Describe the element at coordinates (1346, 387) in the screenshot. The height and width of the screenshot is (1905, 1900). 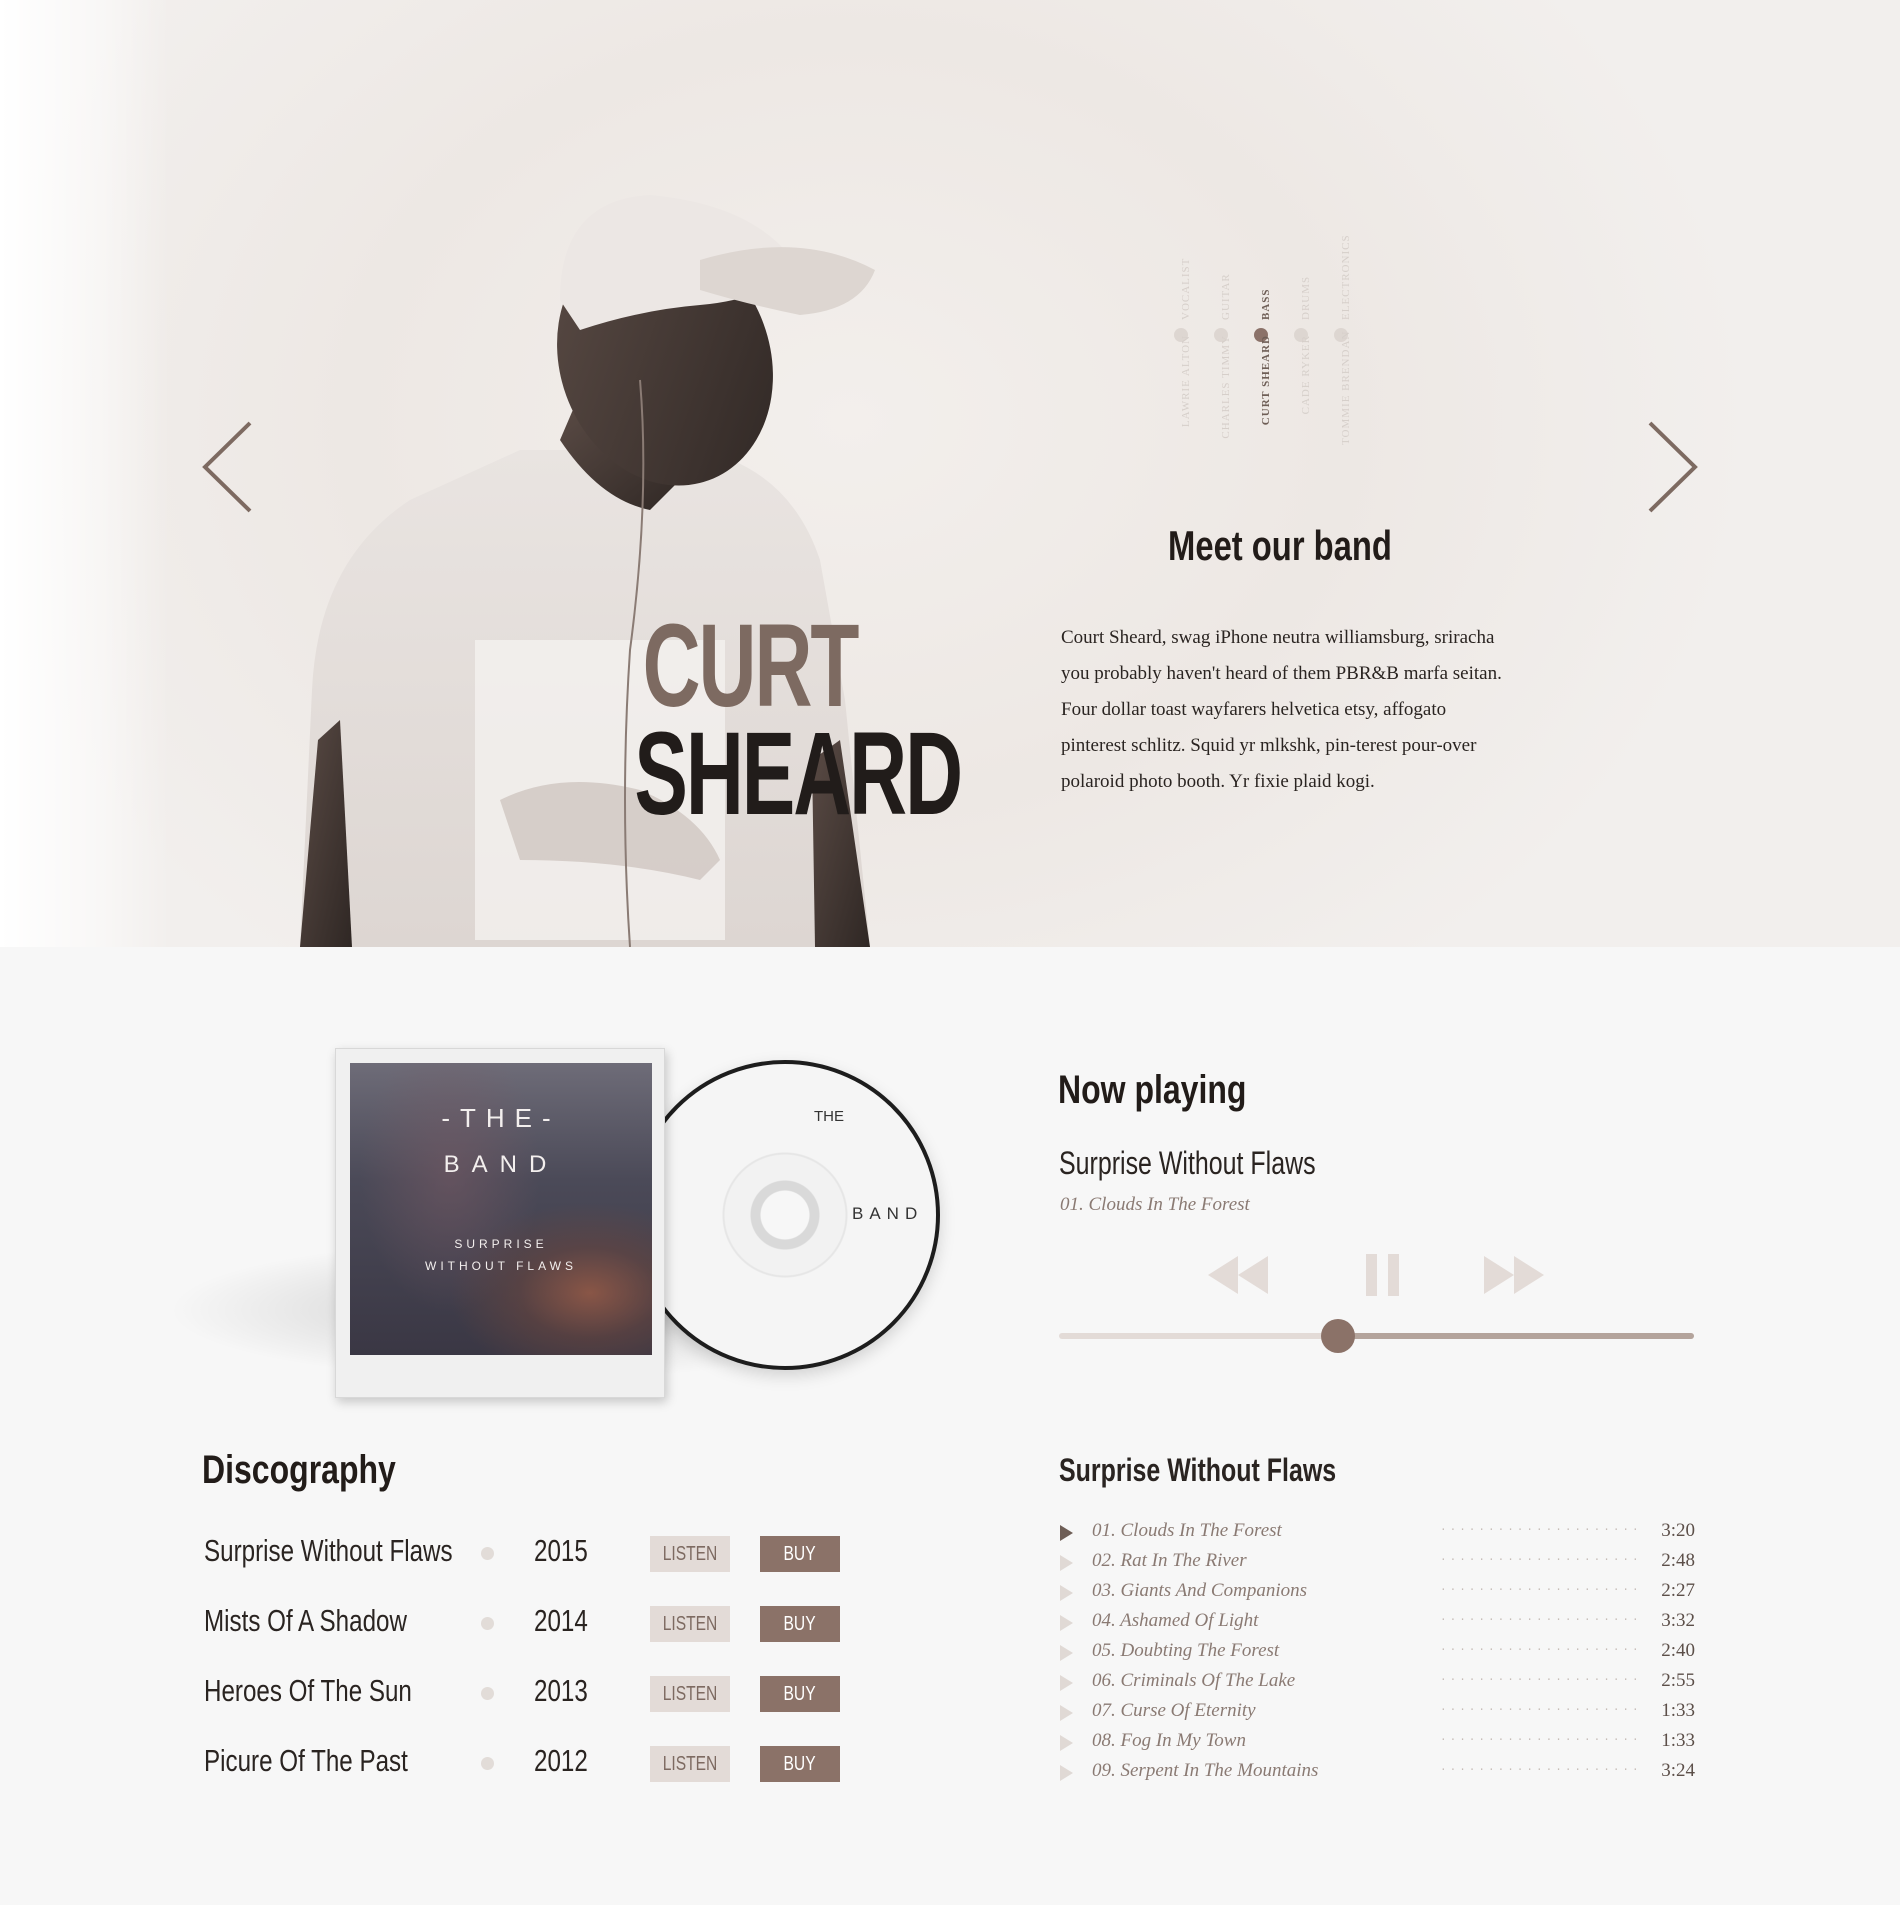
I see `member-name: TOMMIE BRENDAN` at that location.